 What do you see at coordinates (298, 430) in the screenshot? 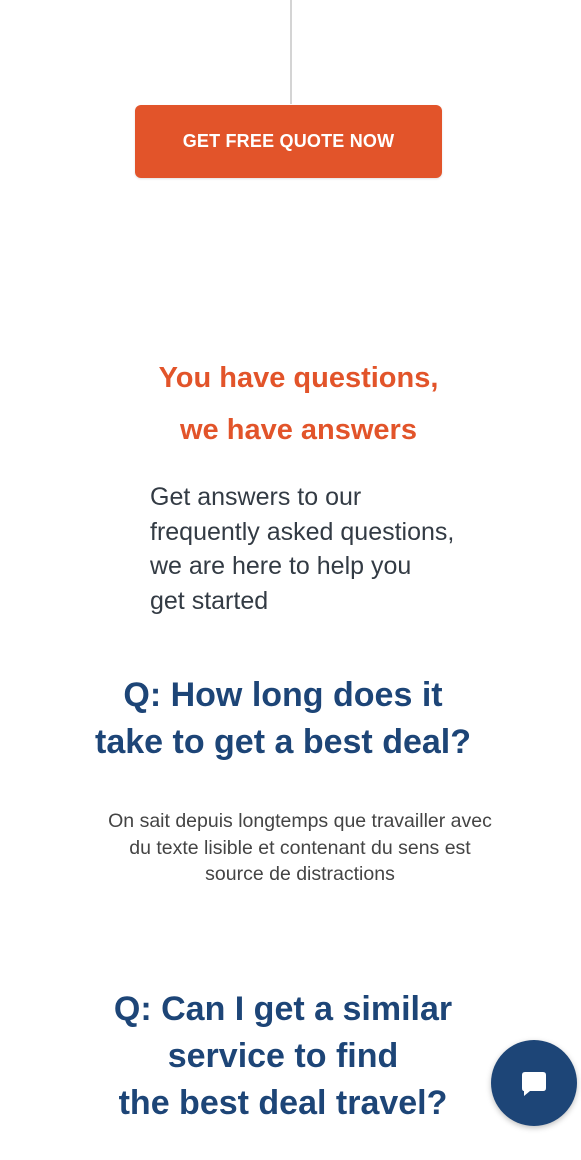
I see `faq-heading-line-2: we have answers` at bounding box center [298, 430].